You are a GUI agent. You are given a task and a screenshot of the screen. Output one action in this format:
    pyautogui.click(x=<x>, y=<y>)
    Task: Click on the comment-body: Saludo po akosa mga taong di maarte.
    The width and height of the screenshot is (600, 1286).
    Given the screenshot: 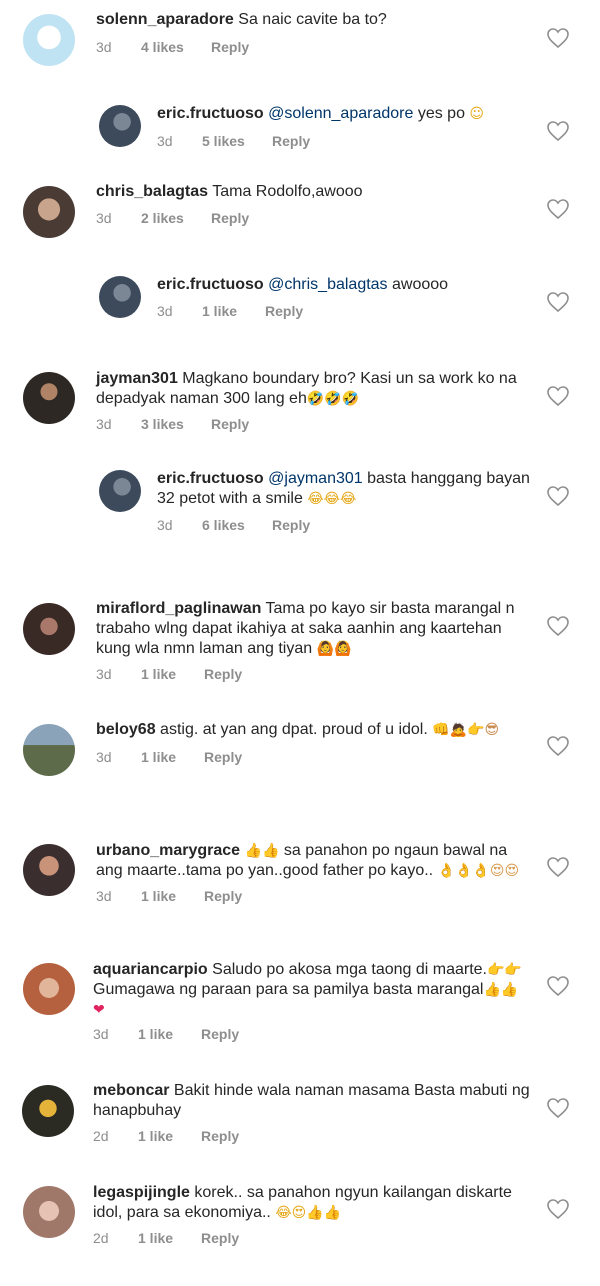 What is the action you would take?
    pyautogui.click(x=349, y=969)
    